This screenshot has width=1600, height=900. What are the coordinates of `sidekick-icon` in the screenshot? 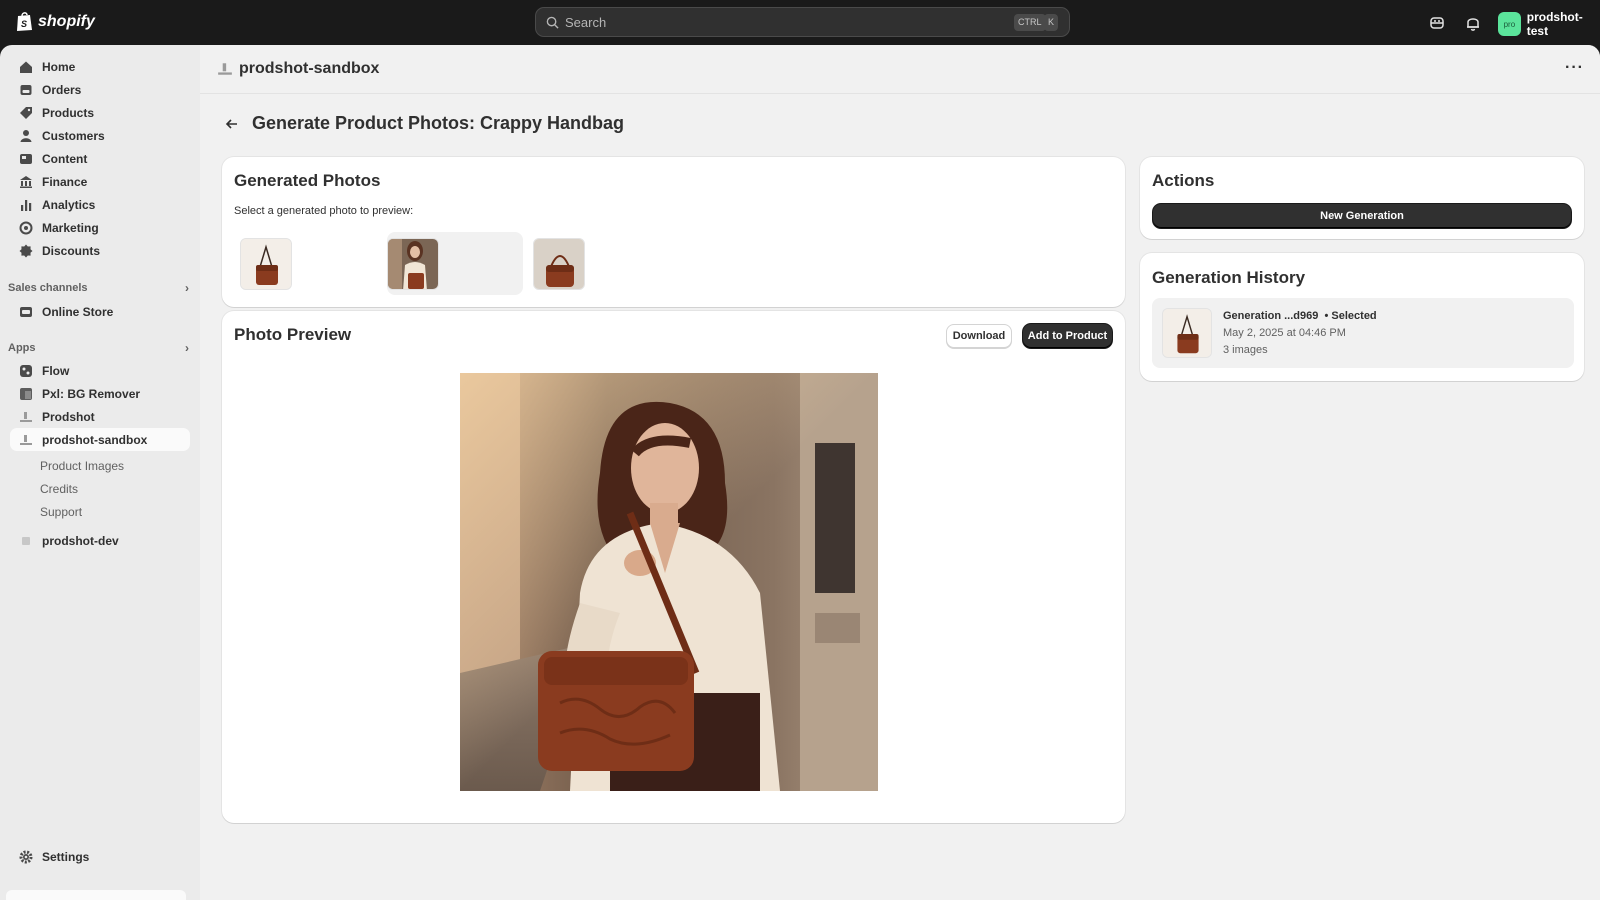 It's located at (1437, 23).